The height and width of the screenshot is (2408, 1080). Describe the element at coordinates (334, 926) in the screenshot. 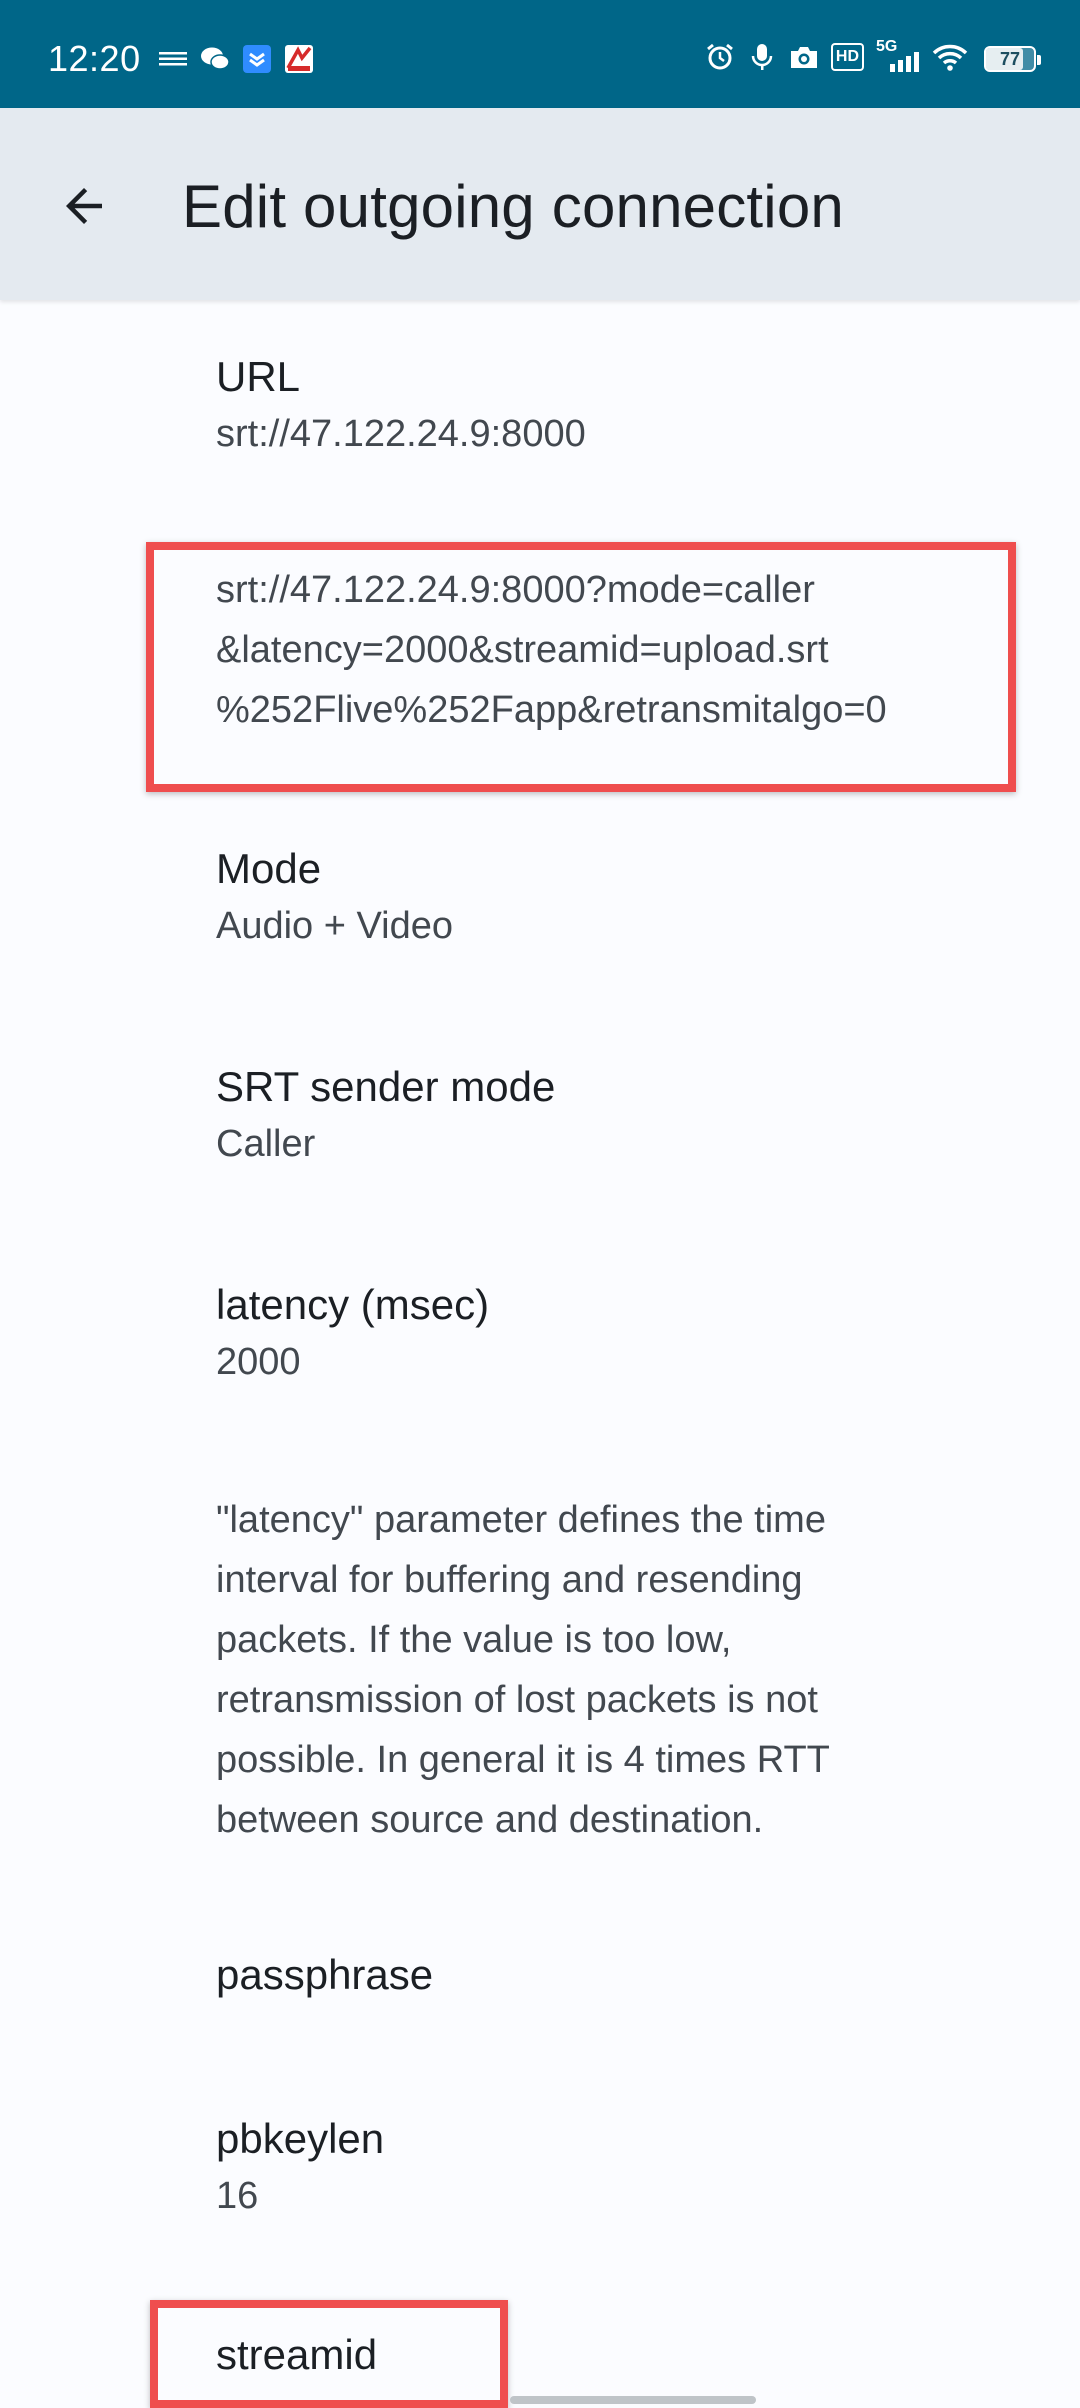

I see `pref-mode-summary: Audio + Video` at that location.